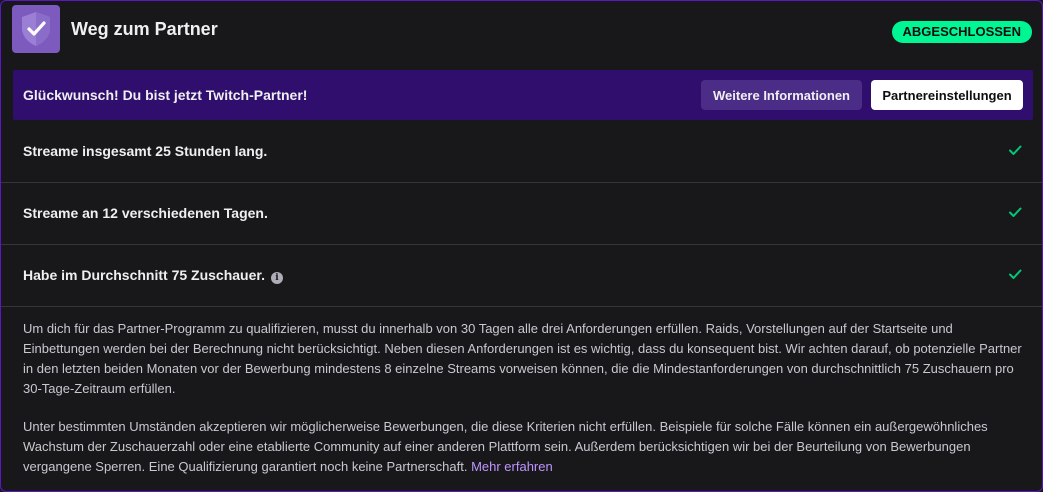  Describe the element at coordinates (144, 275) in the screenshot. I see `requirement-label: Habe im Durchschnitt 75 Zuschauer.` at that location.